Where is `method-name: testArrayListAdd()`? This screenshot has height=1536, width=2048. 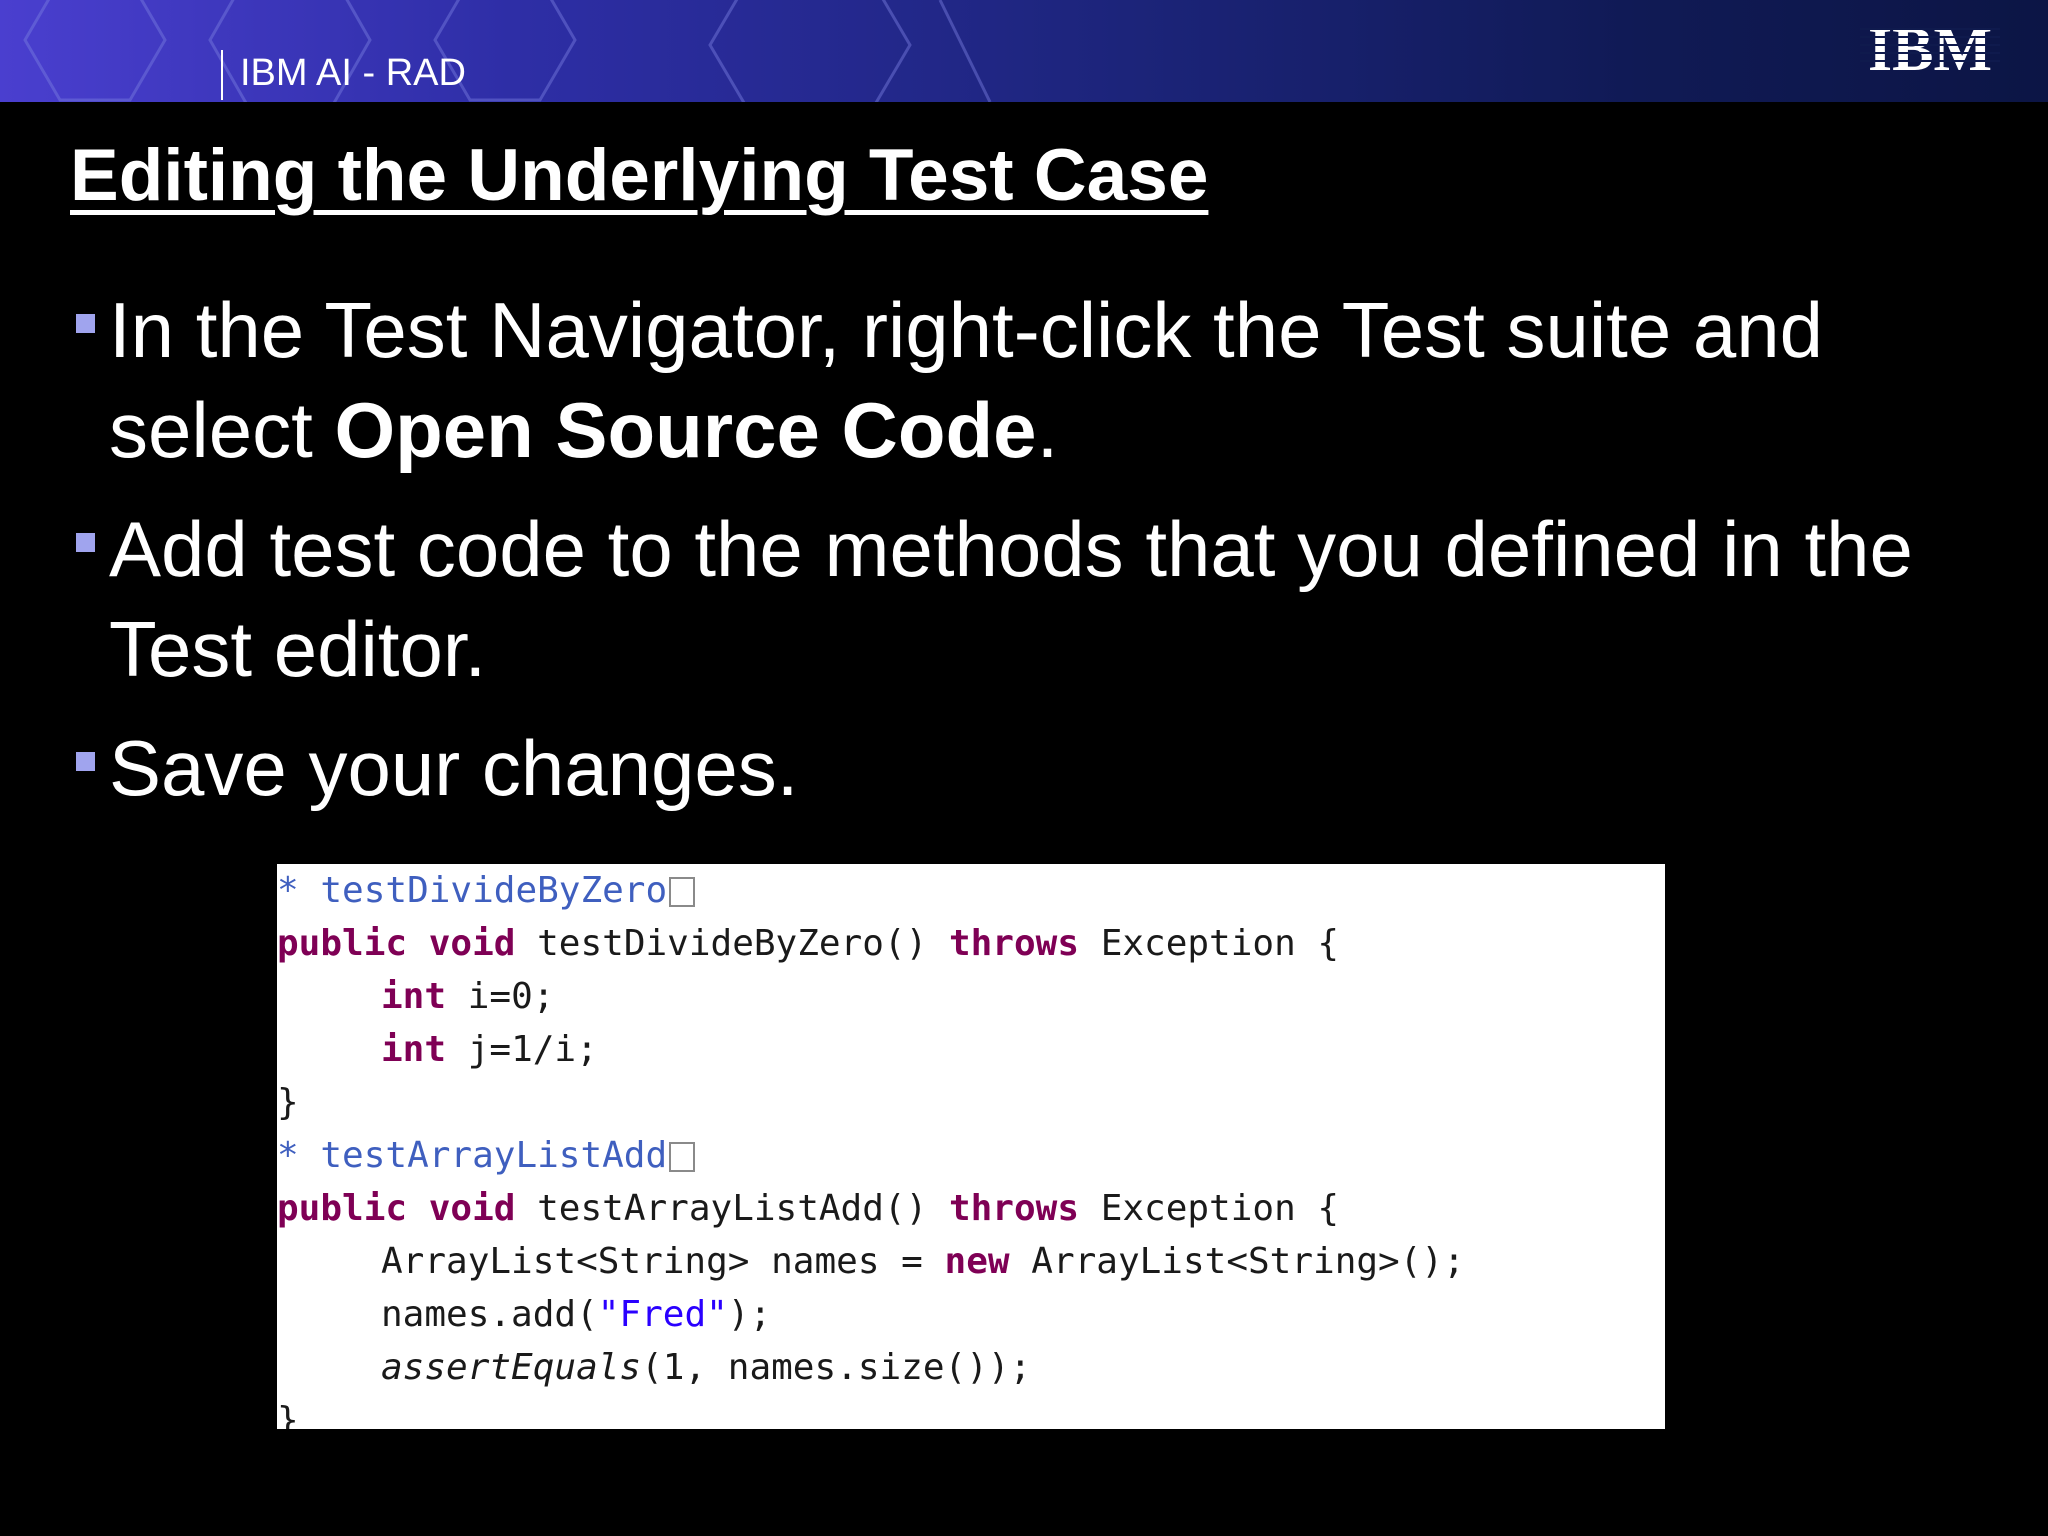
method-name: testArrayListAdd() is located at coordinates (732, 1208).